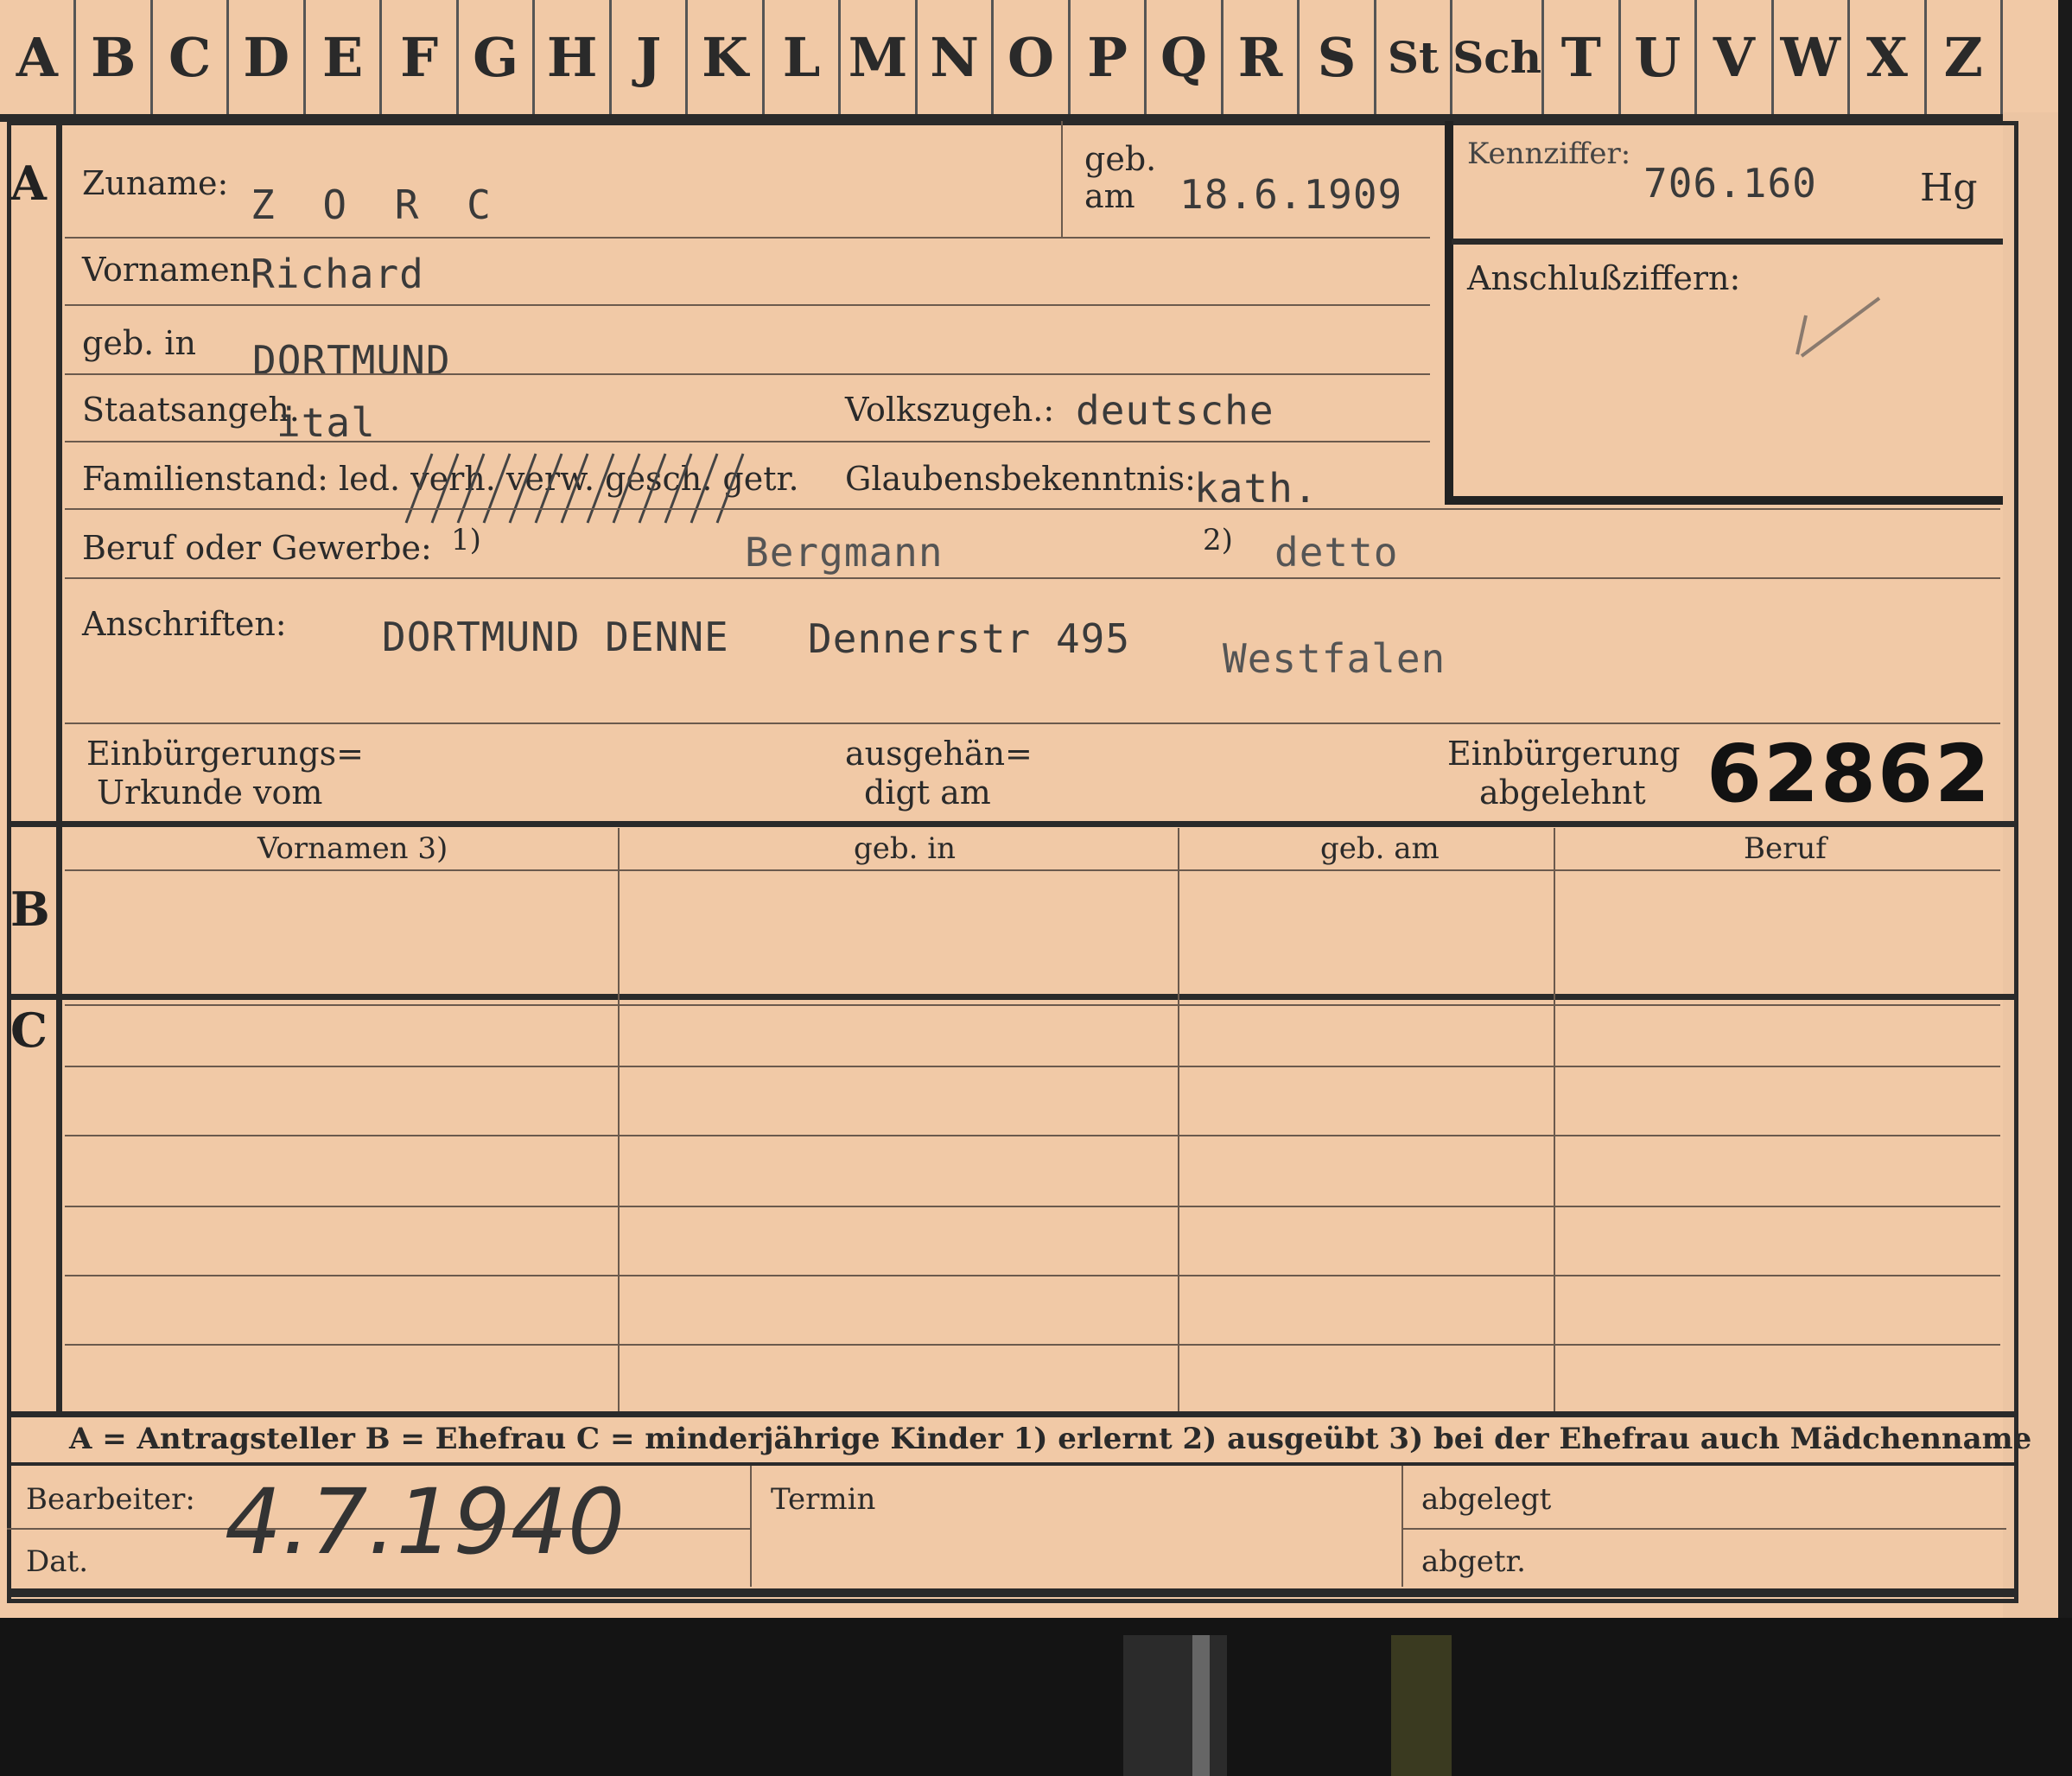 This screenshot has width=2072, height=1776. Describe the element at coordinates (1414, 57) in the screenshot. I see `alphabet-tab: St` at that location.